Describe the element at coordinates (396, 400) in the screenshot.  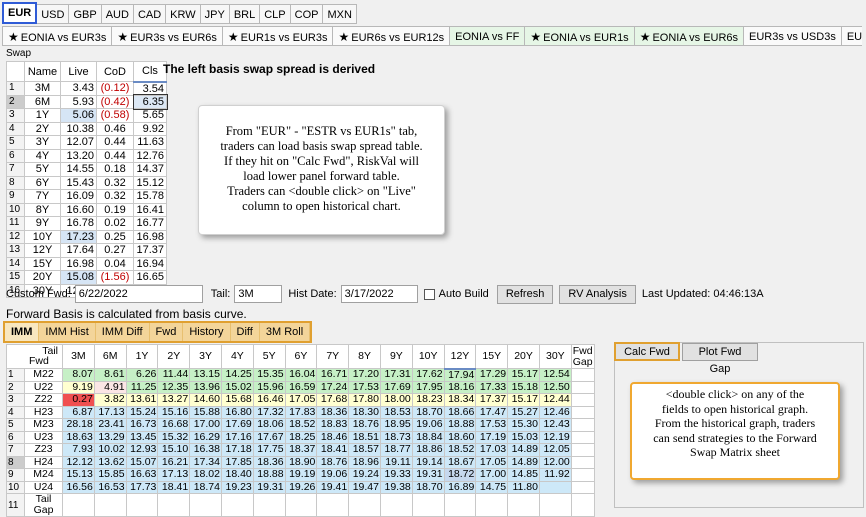
I see `fwd-cell: 18.00` at that location.